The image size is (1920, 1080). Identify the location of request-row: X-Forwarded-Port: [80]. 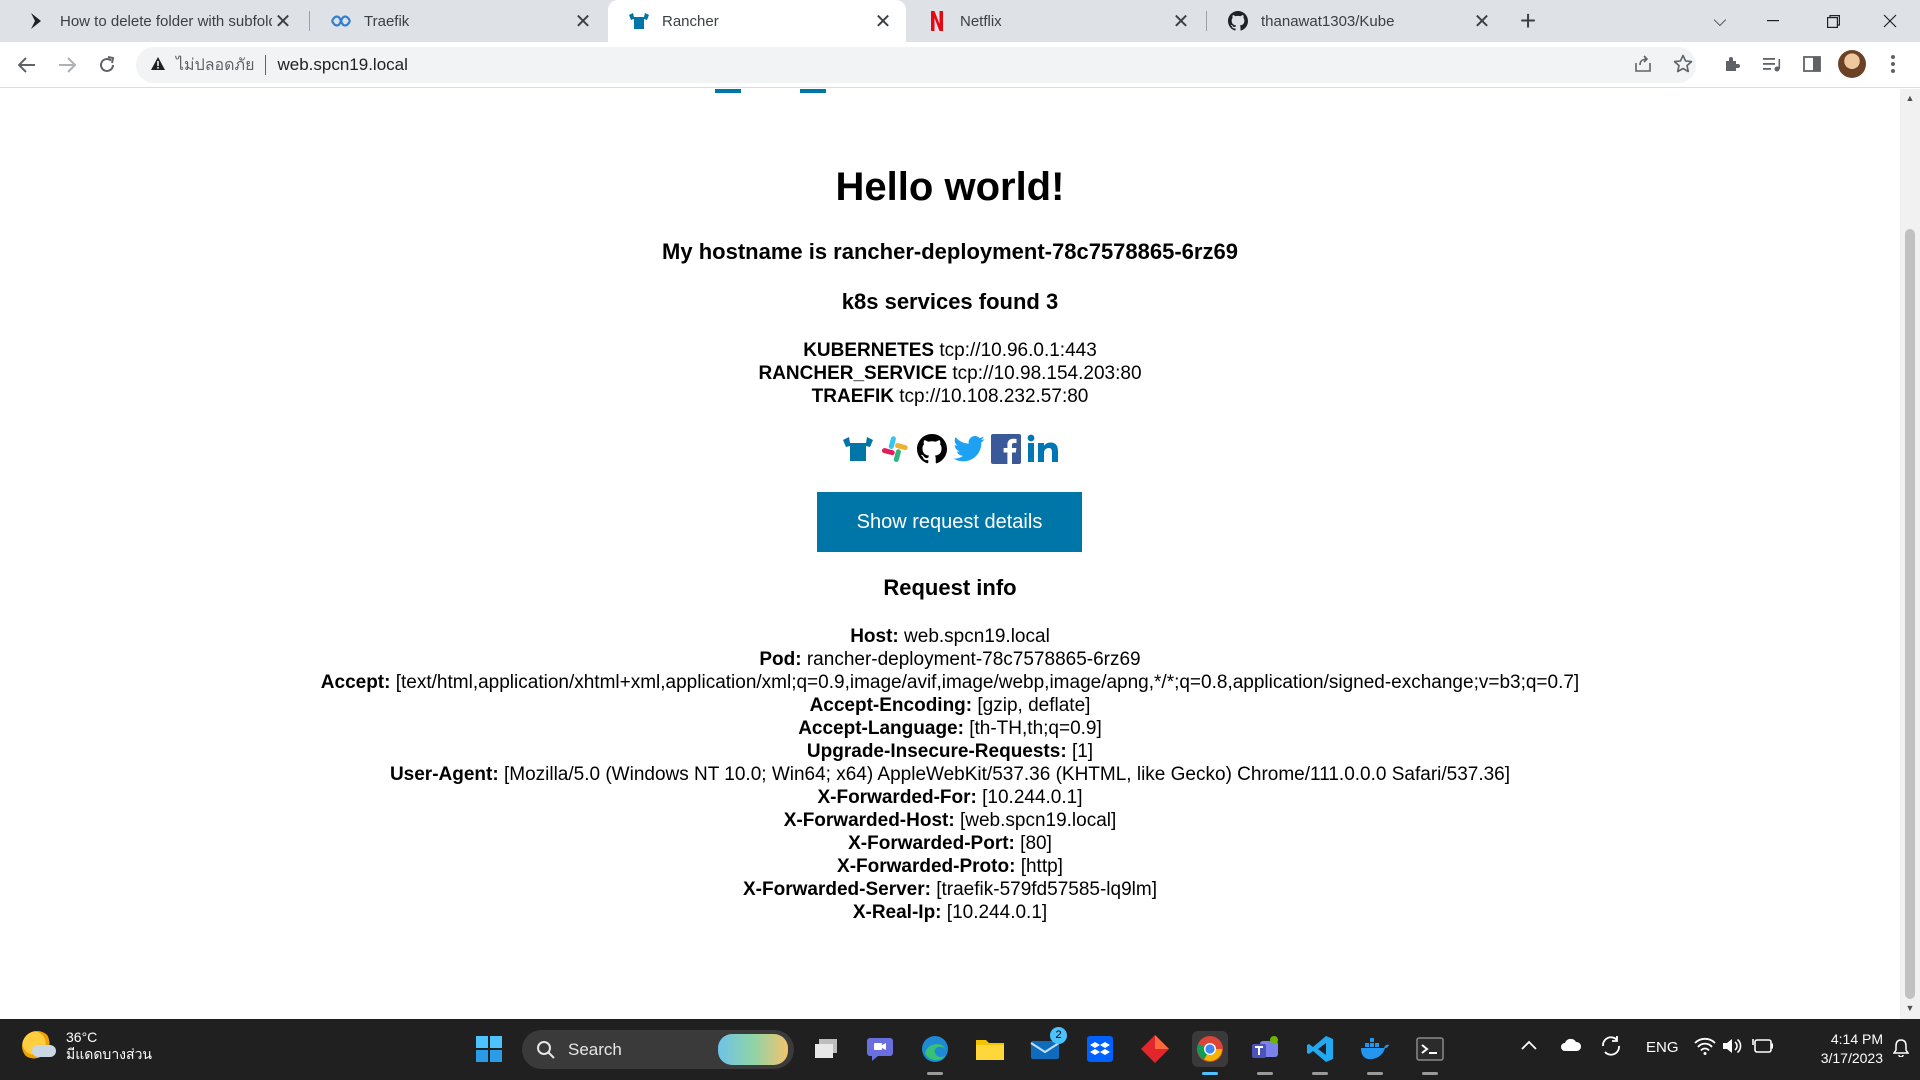
(950, 843).